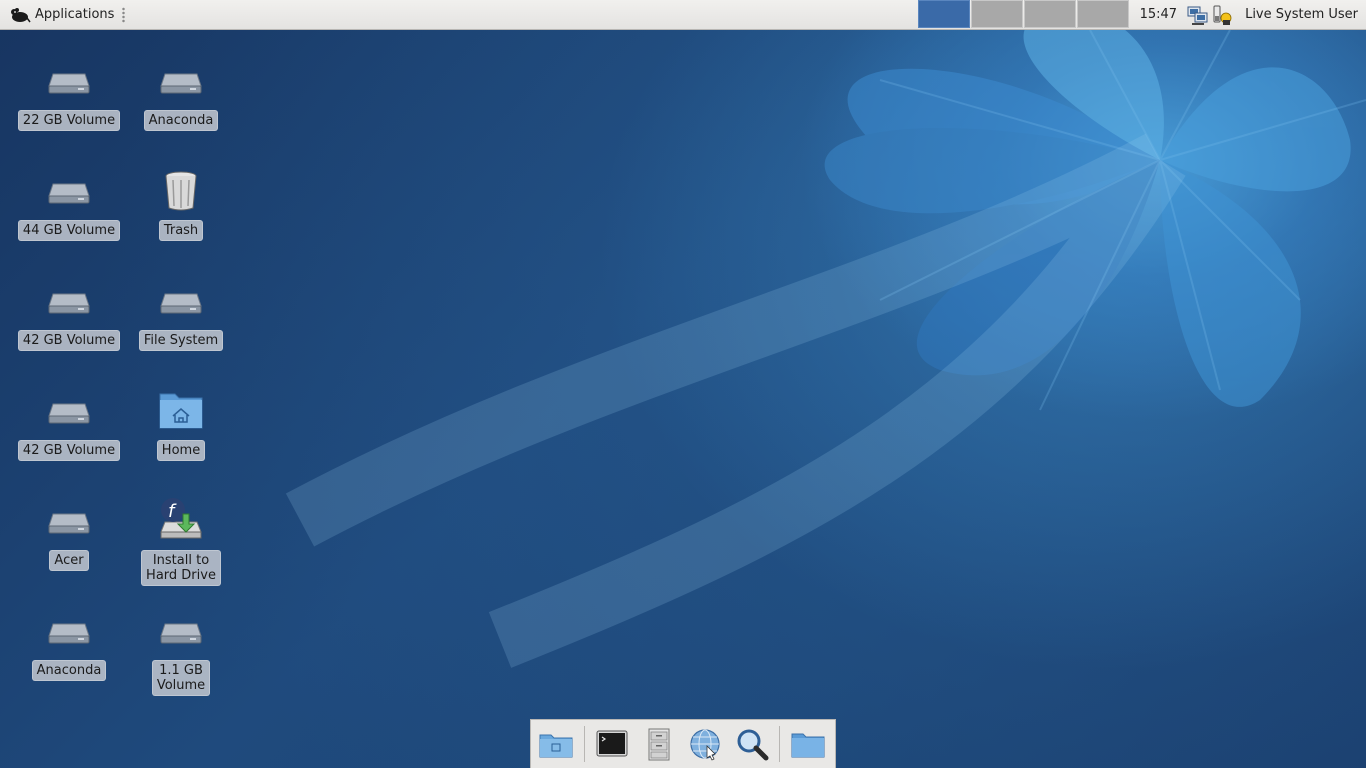 The width and height of the screenshot is (1366, 768). I want to click on desktop-icon: 1.1 GB Volume, so click(181, 651).